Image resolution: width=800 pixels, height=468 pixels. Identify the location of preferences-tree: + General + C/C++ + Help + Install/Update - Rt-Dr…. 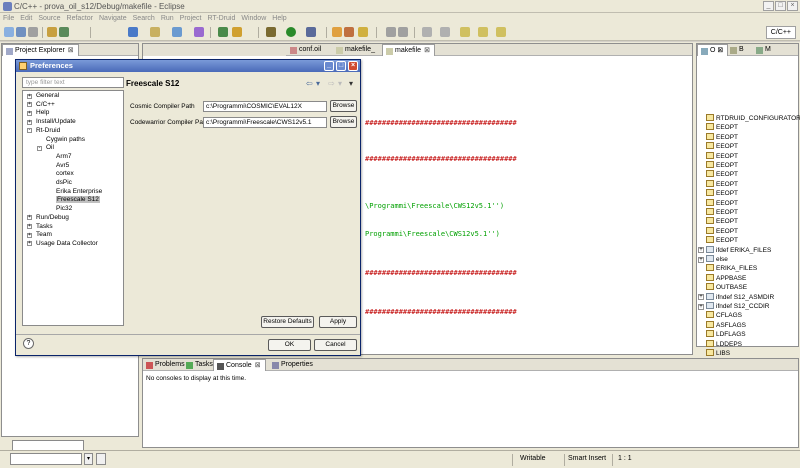
(73, 208).